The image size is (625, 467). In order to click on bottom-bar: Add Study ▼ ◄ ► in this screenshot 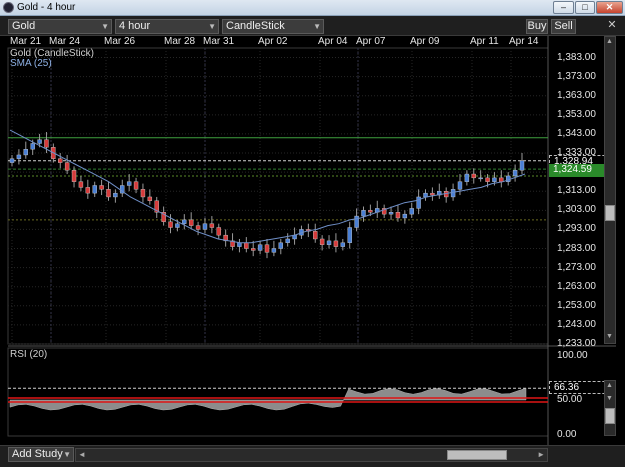, I will do `click(312, 456)`.